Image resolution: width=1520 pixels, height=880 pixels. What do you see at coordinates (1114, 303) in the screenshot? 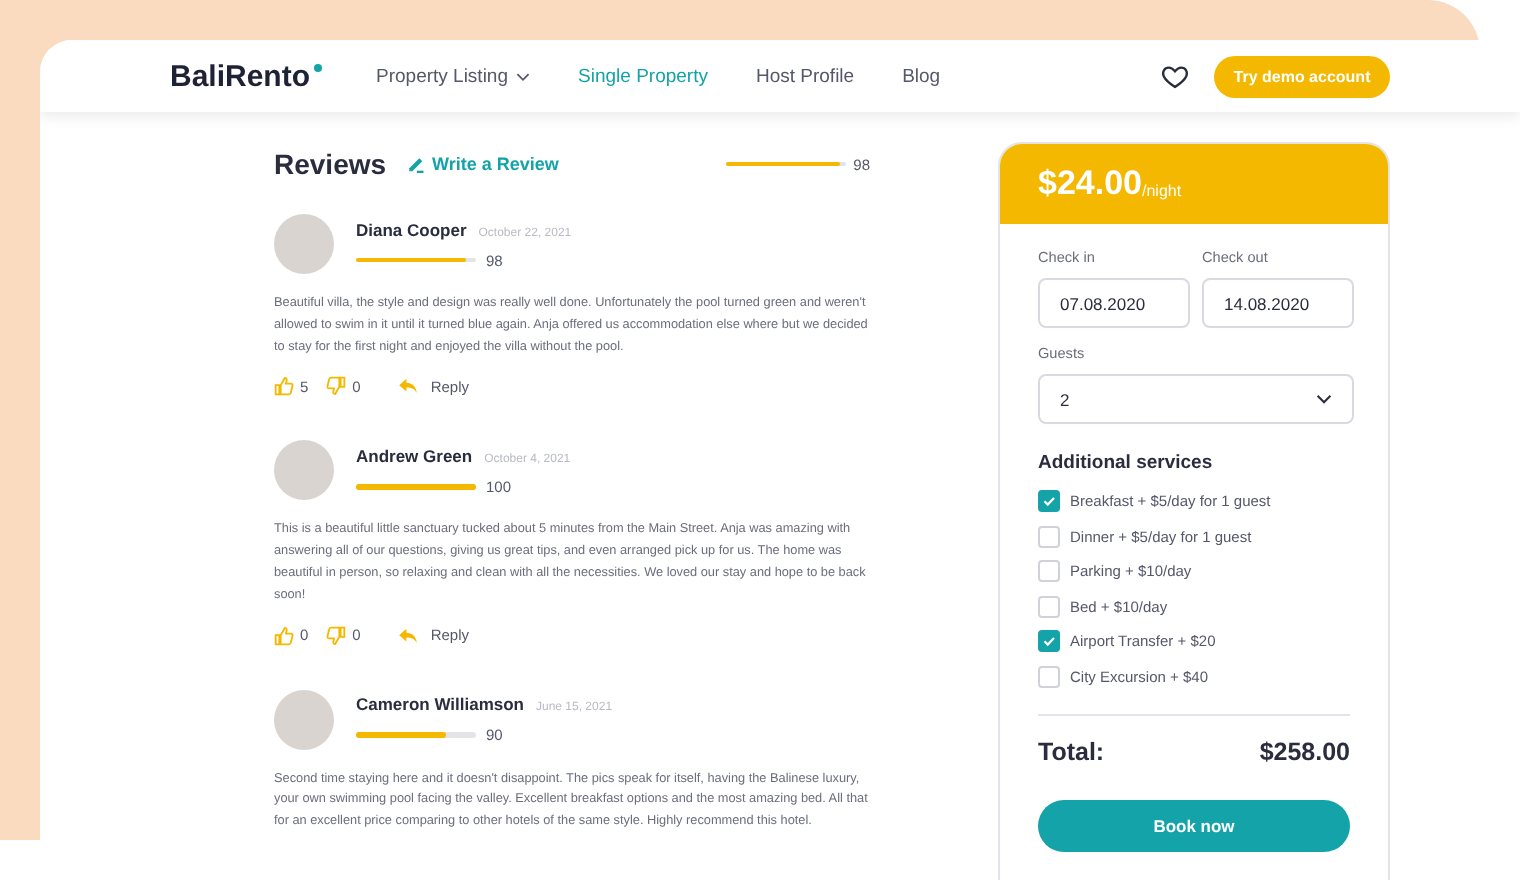
I see `check-in-field: 07.08.2020` at bounding box center [1114, 303].